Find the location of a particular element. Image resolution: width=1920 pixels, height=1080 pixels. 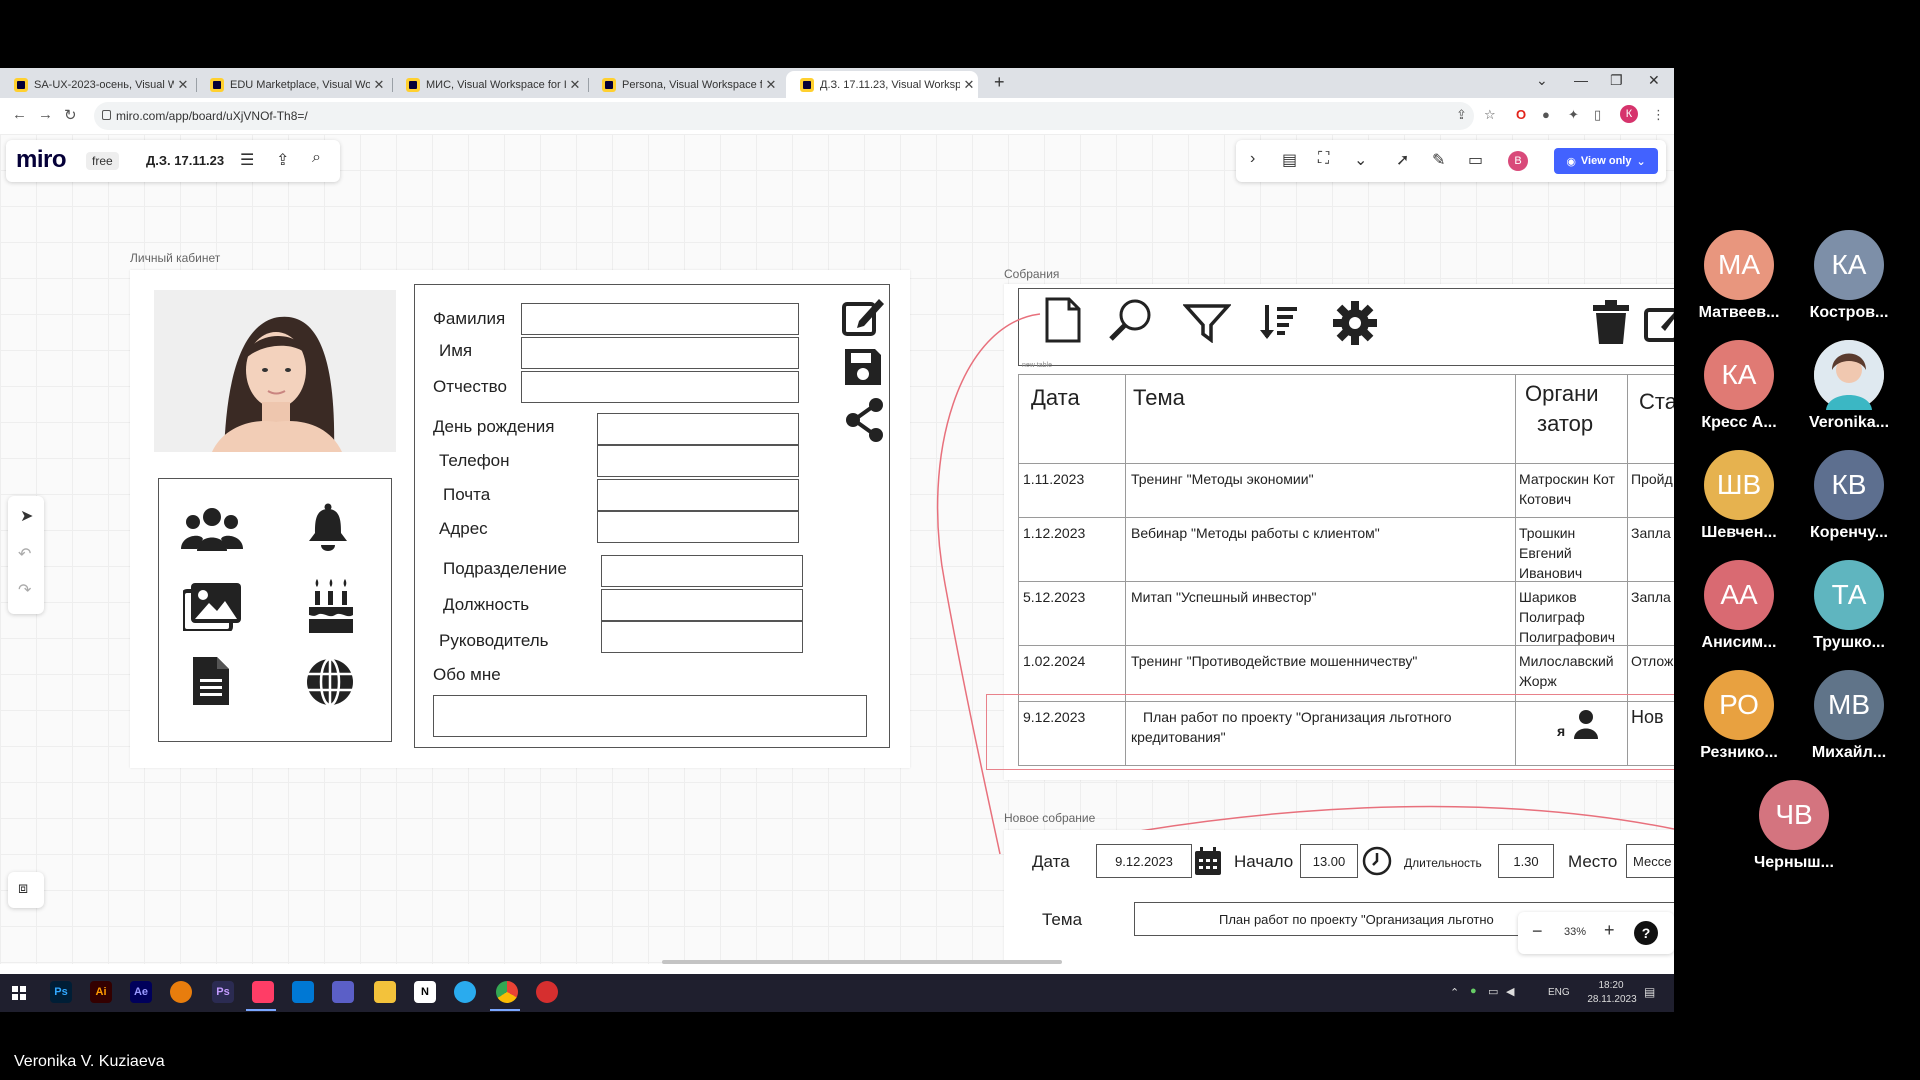

zoom-out-icon: − is located at coordinates (1537, 931).